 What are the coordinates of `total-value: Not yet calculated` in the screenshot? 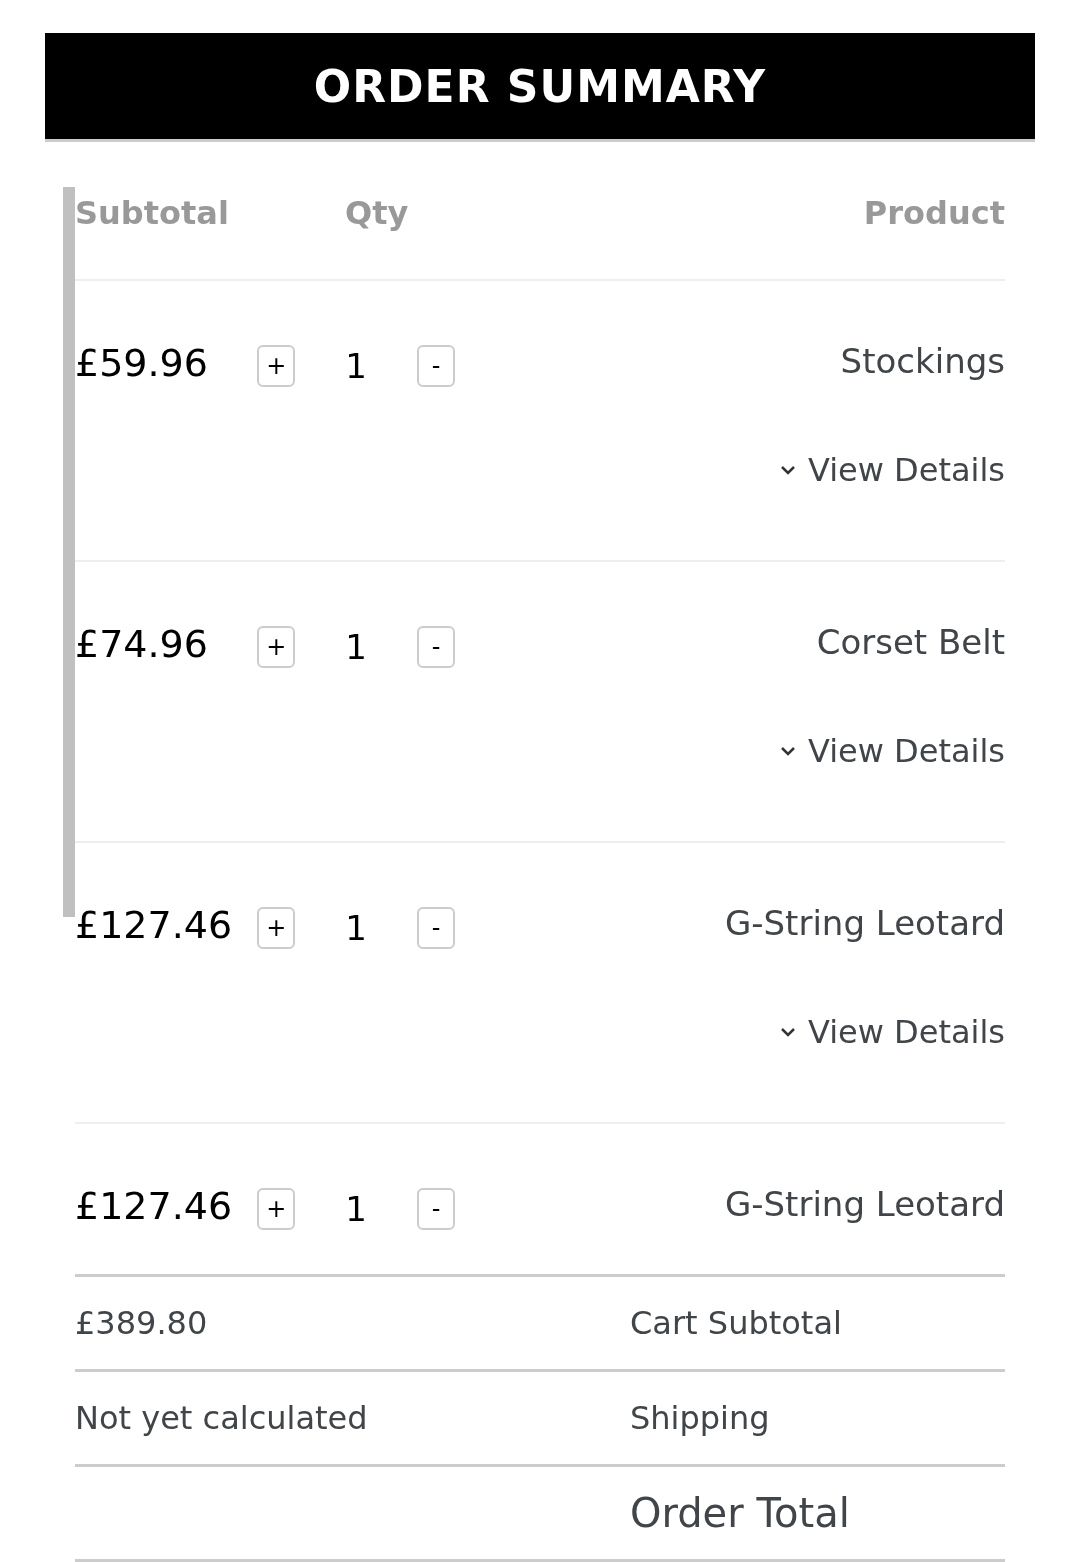 It's located at (222, 1418).